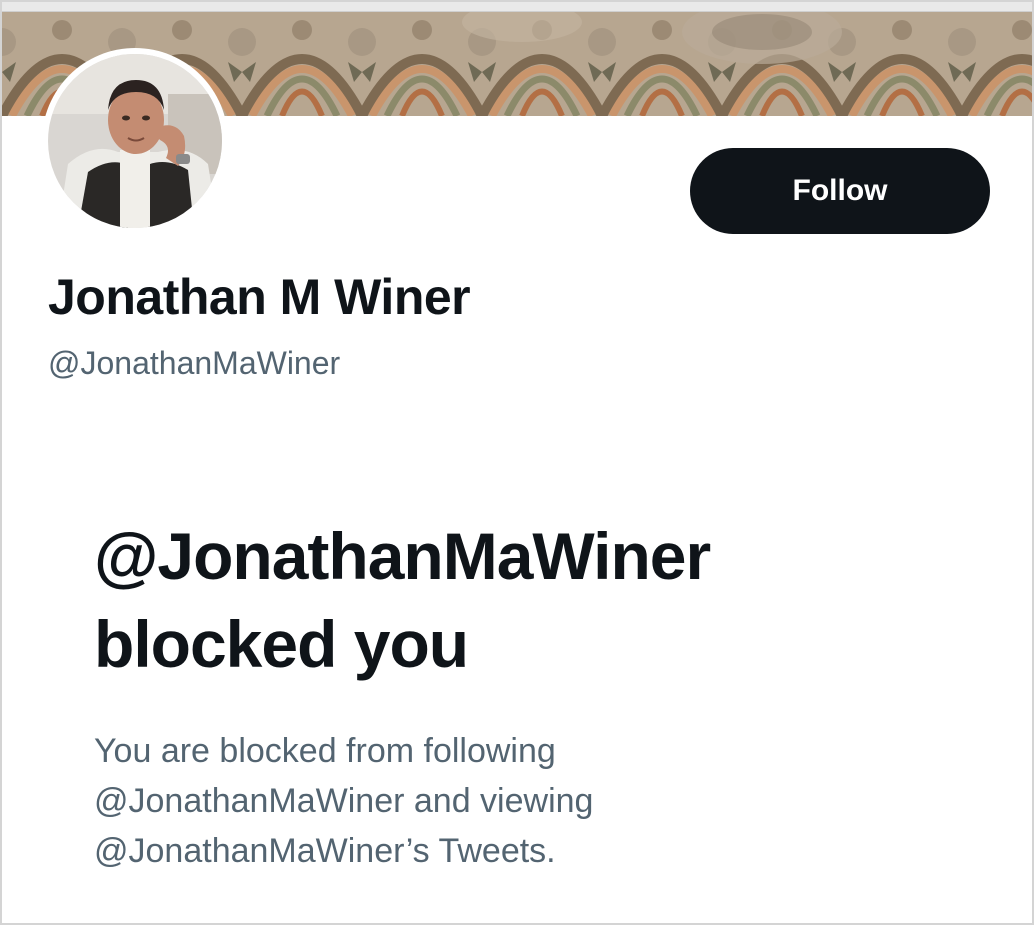 The height and width of the screenshot is (925, 1034). What do you see at coordinates (135, 141) in the screenshot?
I see `avatar` at bounding box center [135, 141].